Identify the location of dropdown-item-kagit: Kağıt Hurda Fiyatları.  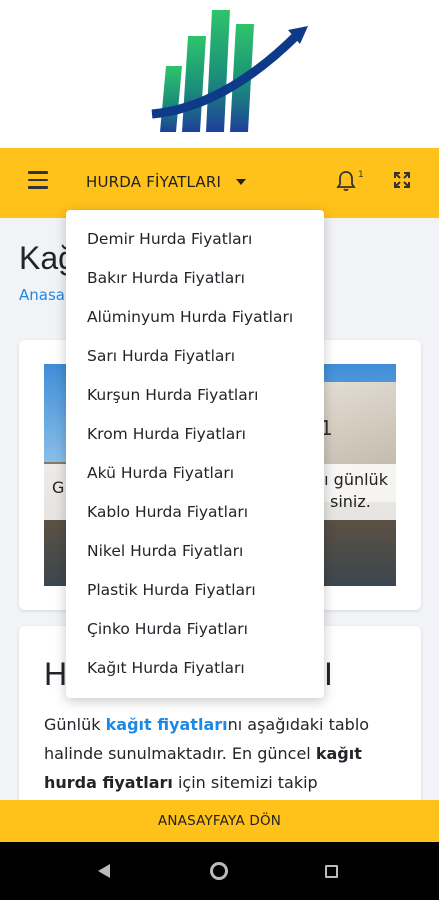
(166, 668).